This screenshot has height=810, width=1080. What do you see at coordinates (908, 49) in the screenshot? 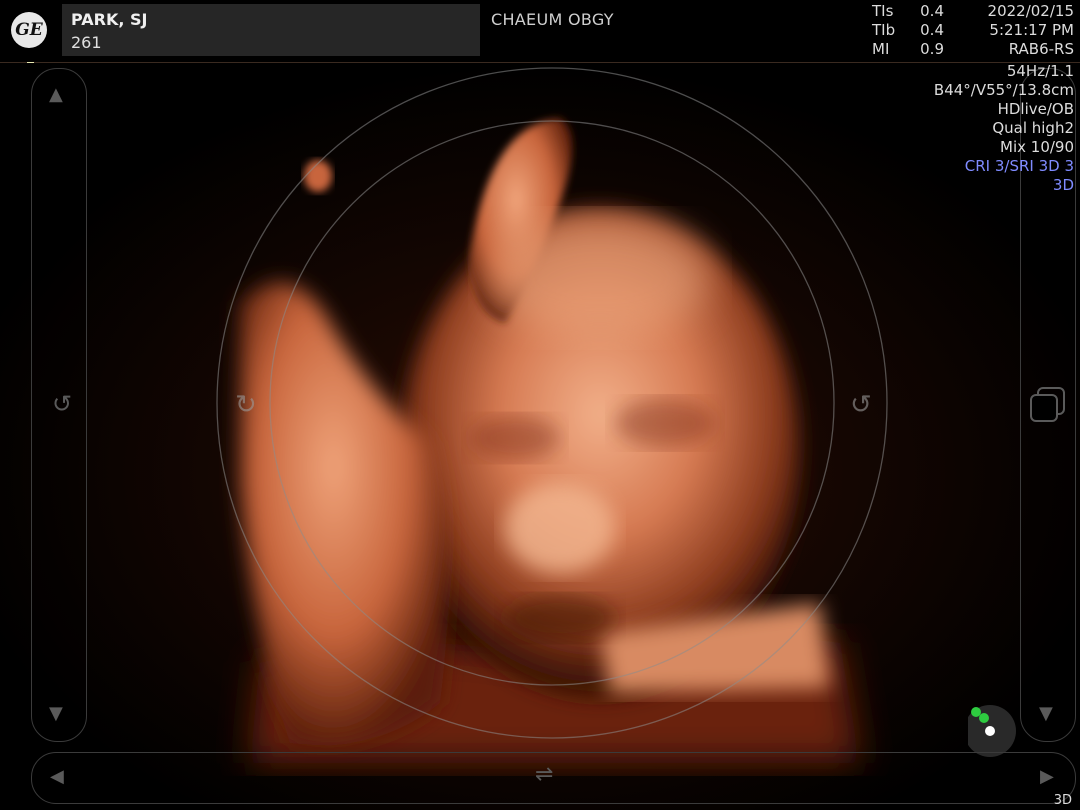
I see `index-row: MI 0.9` at bounding box center [908, 49].